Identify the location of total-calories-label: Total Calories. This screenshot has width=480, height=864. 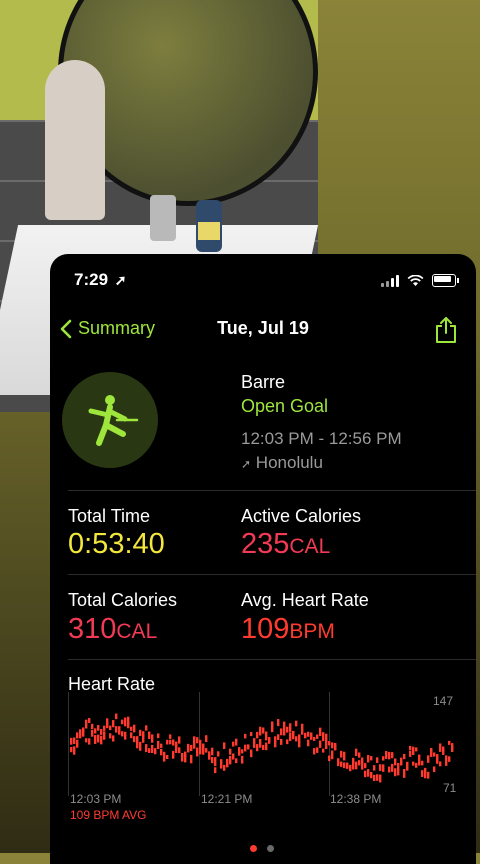
(123, 600).